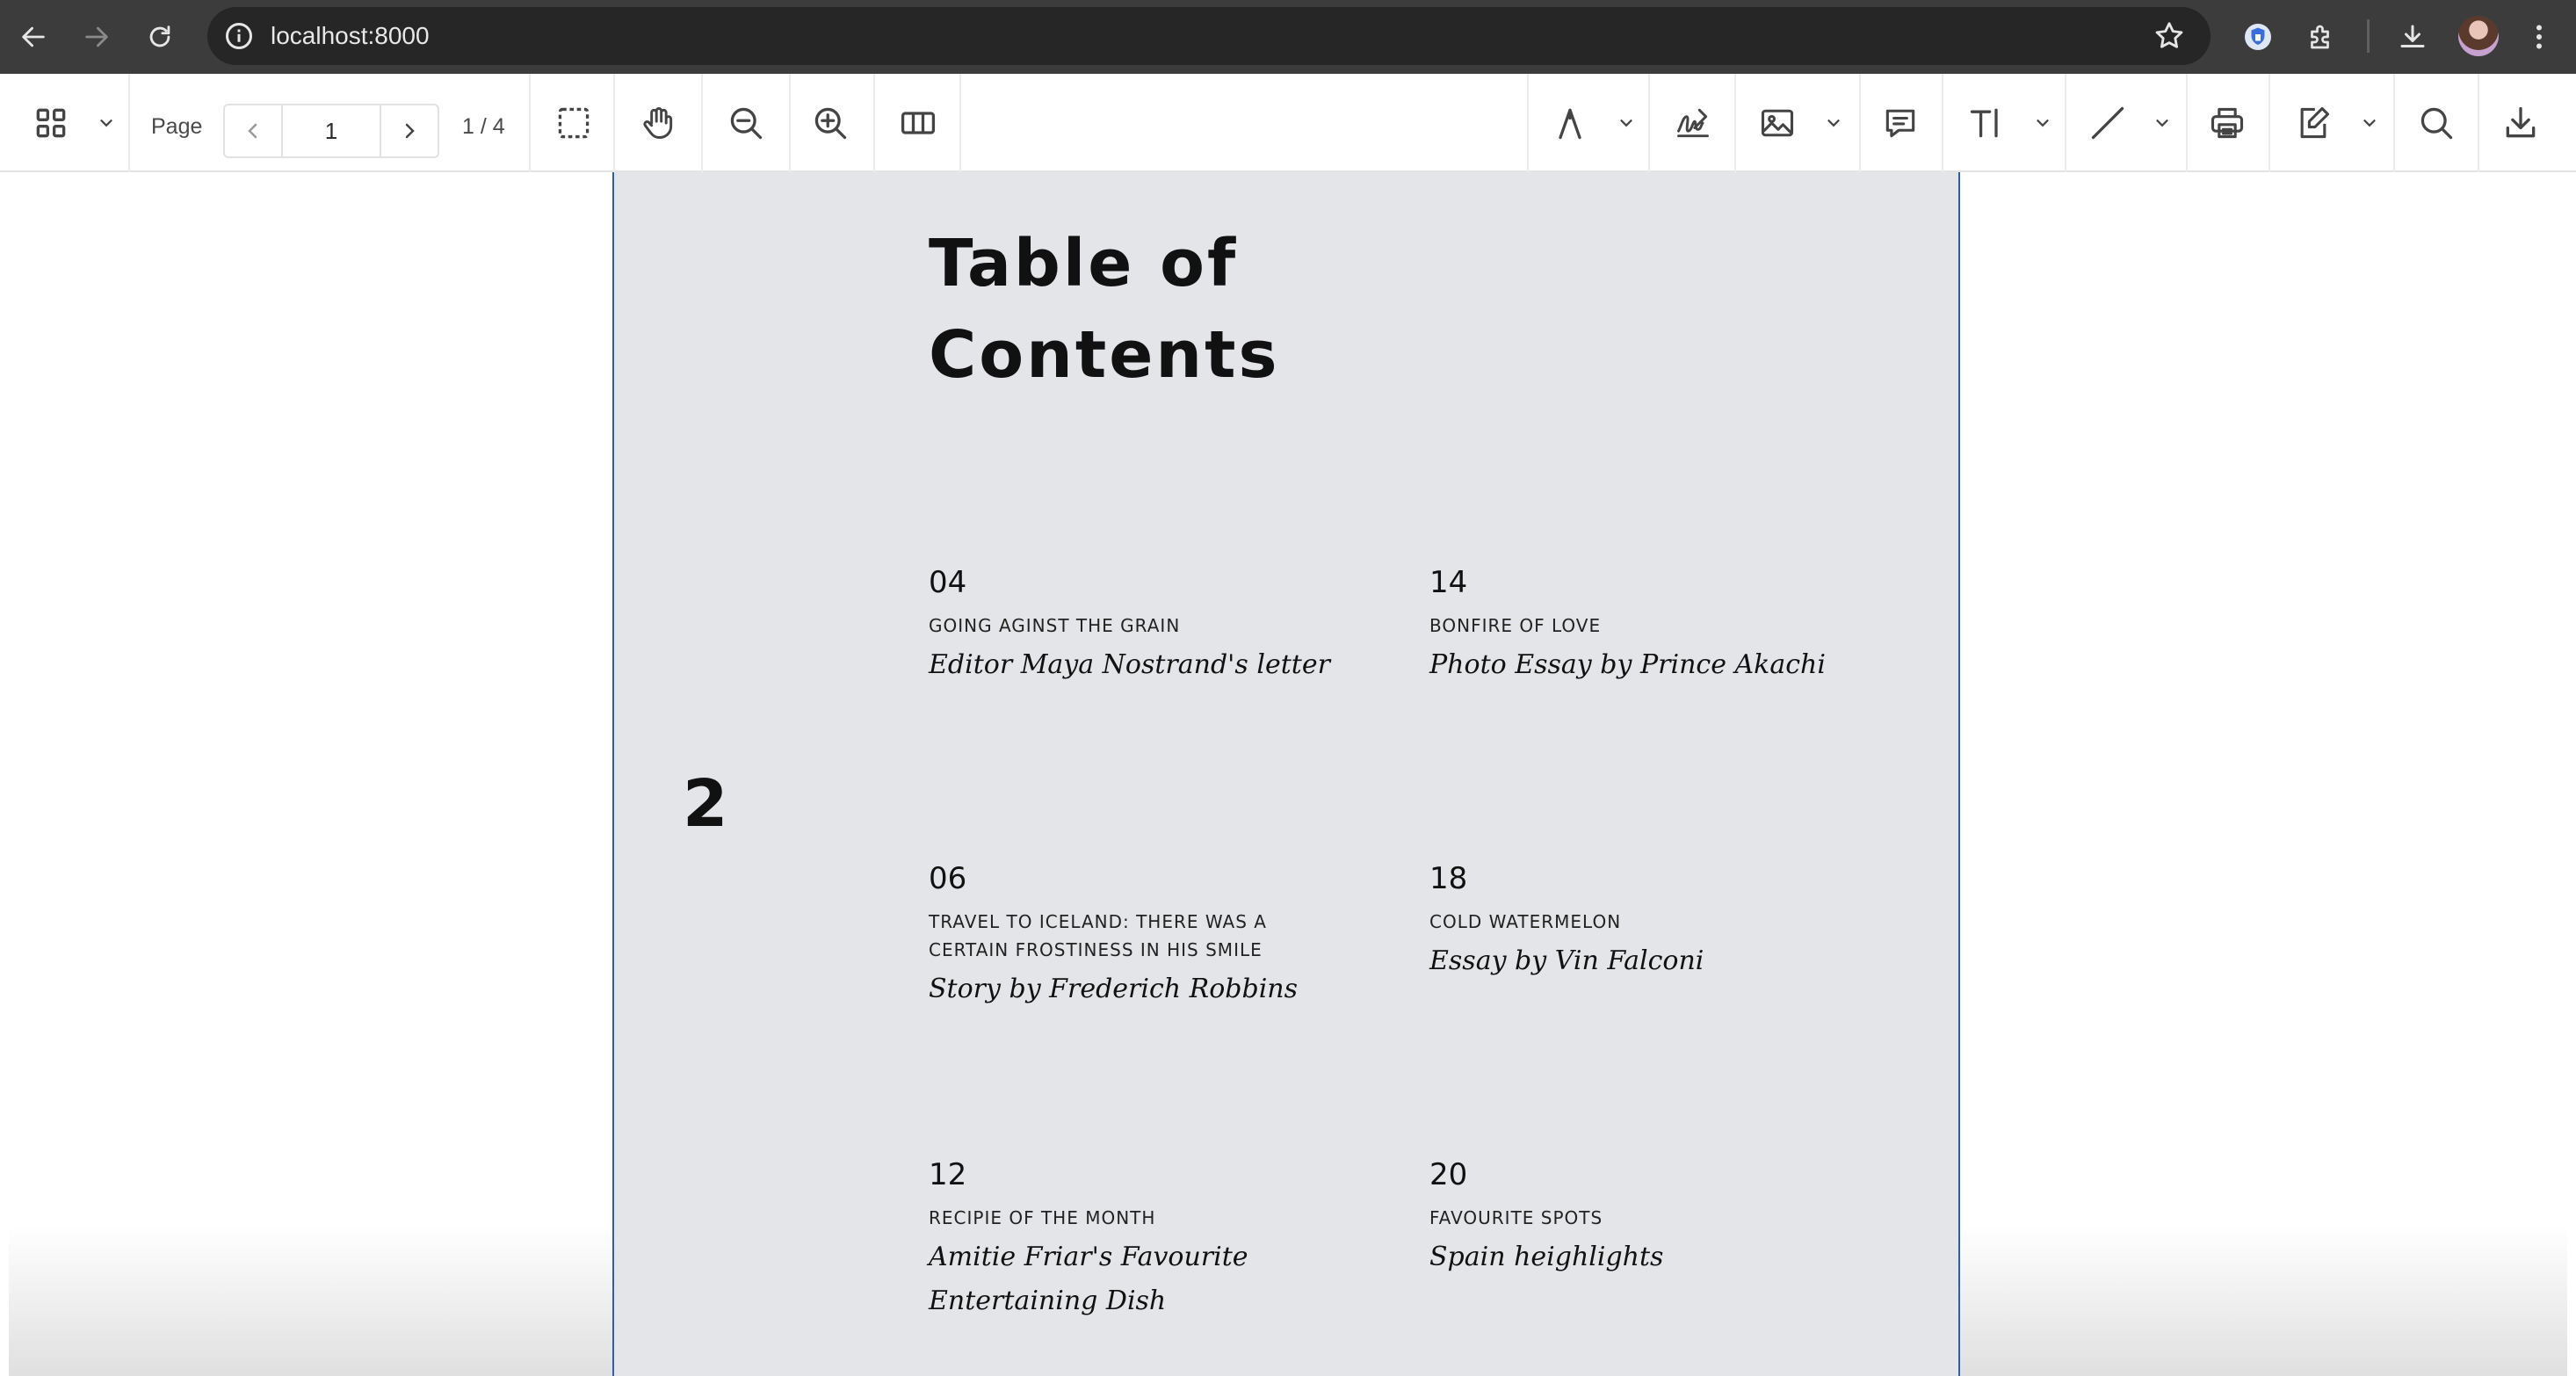 The width and height of the screenshot is (2576, 1376). I want to click on page-navigator, so click(331, 131).